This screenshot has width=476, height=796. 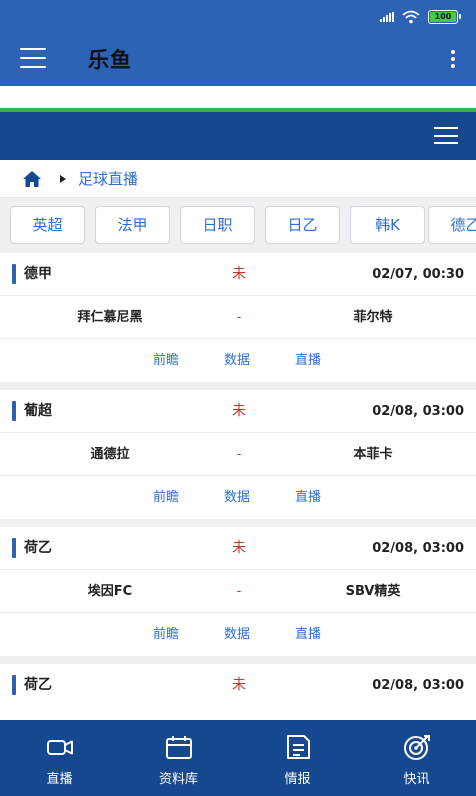 I want to click on match-header-row: 德甲 未 02/07, 00:30, so click(x=238, y=274).